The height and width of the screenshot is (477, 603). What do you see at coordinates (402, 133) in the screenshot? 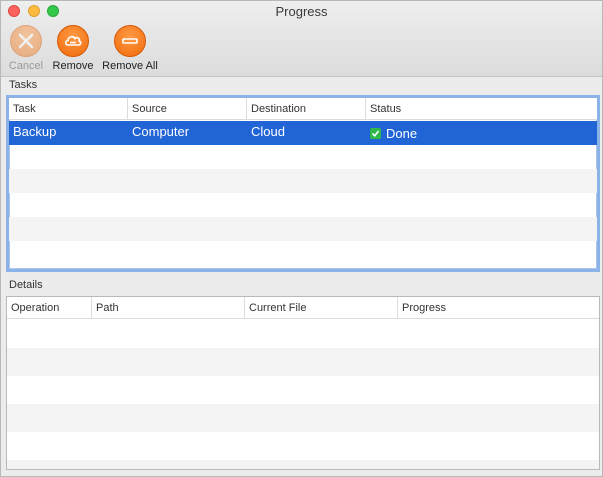
I see `status-text: Done` at bounding box center [402, 133].